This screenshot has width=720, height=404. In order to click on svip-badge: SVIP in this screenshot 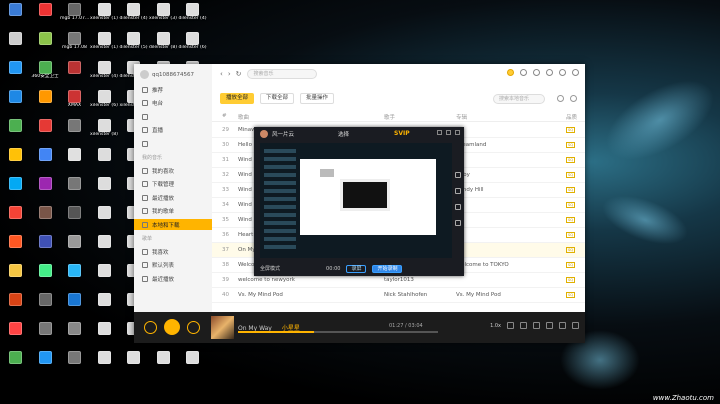, I will do `click(402, 133)`.